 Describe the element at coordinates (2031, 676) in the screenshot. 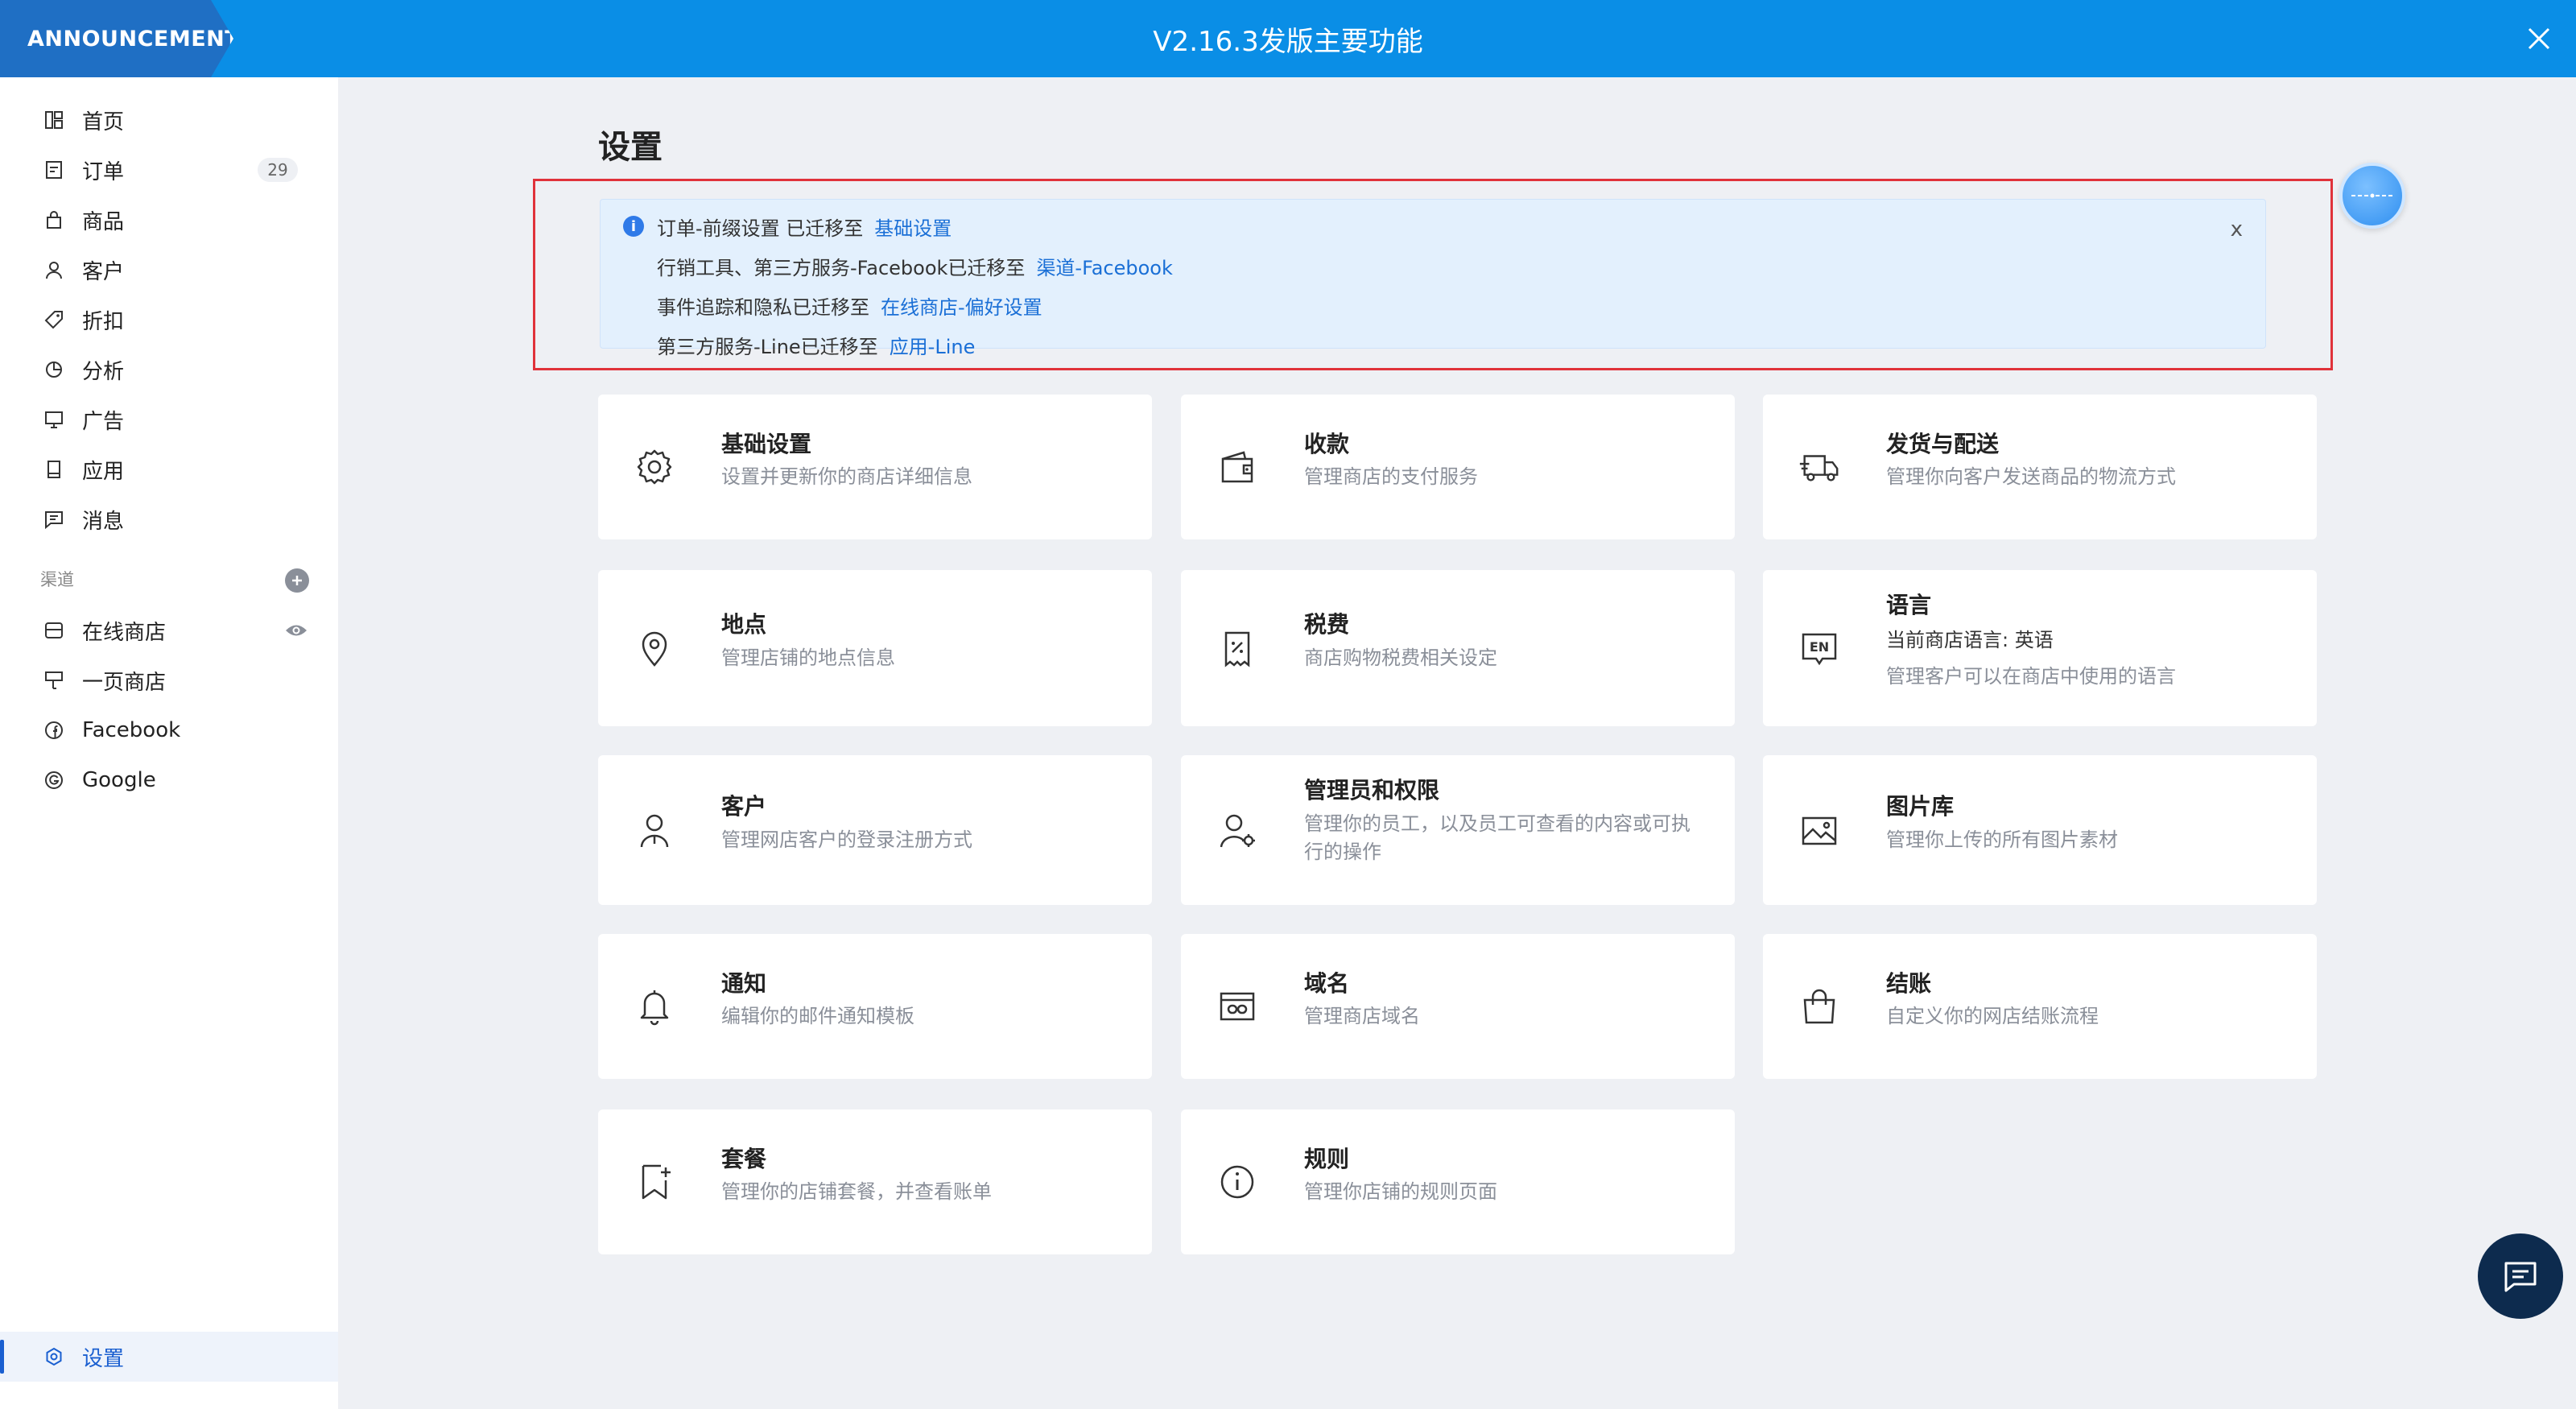

I see `card-description: 管理客户可以在商店中使用的语言` at that location.